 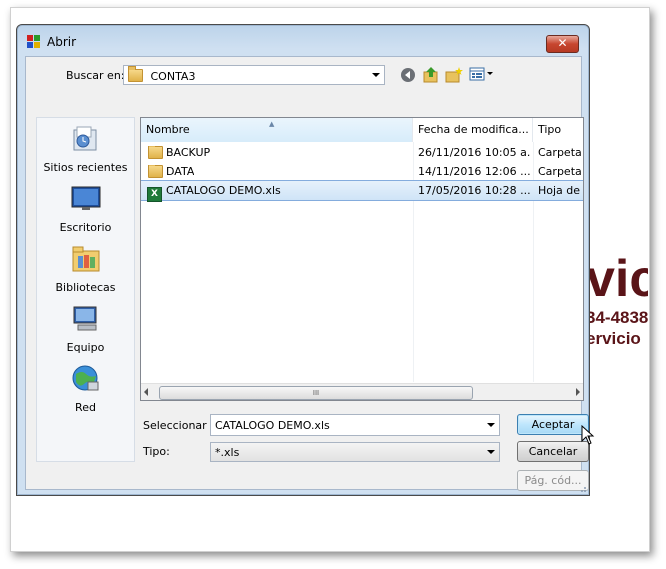 I want to click on place-recent: Sitios recientes, so click(x=85, y=149).